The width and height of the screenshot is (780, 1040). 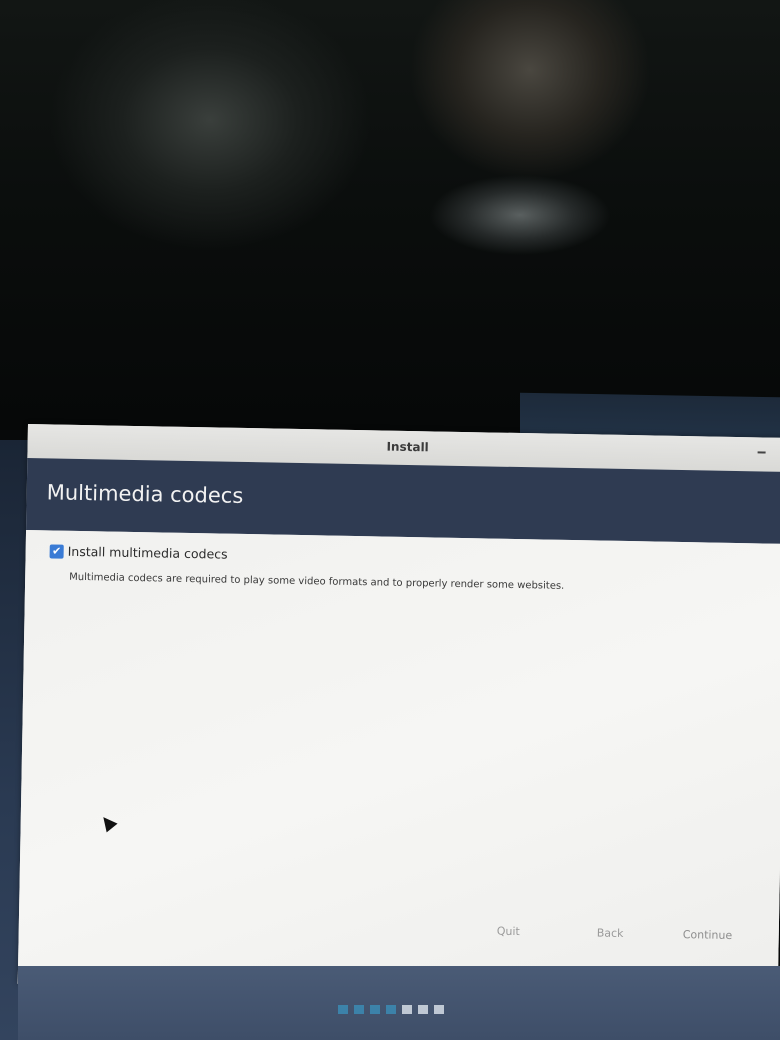 What do you see at coordinates (399, 1003) in the screenshot?
I see `desktop-footer` at bounding box center [399, 1003].